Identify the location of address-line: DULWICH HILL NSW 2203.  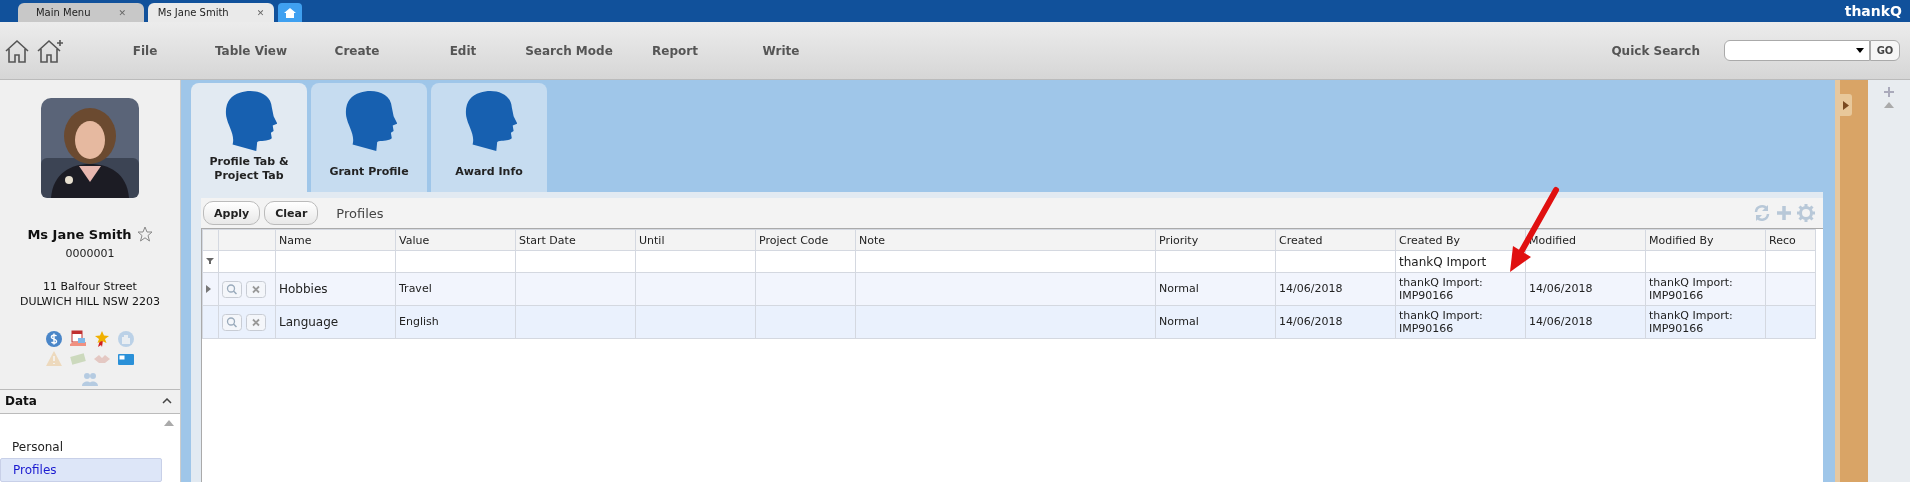
(90, 301).